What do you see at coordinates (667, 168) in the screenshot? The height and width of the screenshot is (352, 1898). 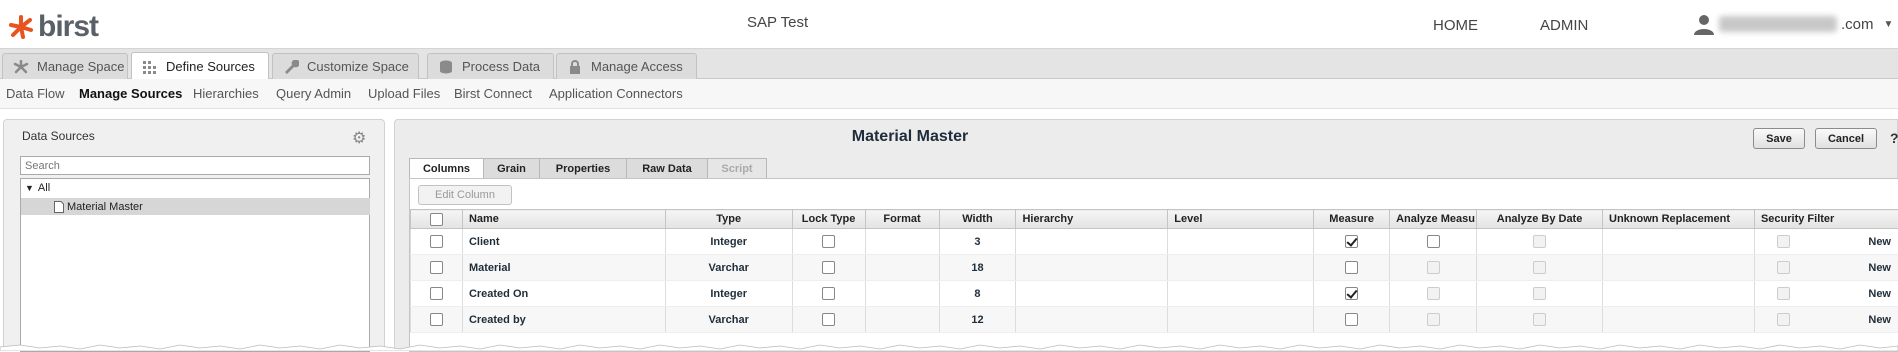 I see `tab-raw-data: Raw Data` at bounding box center [667, 168].